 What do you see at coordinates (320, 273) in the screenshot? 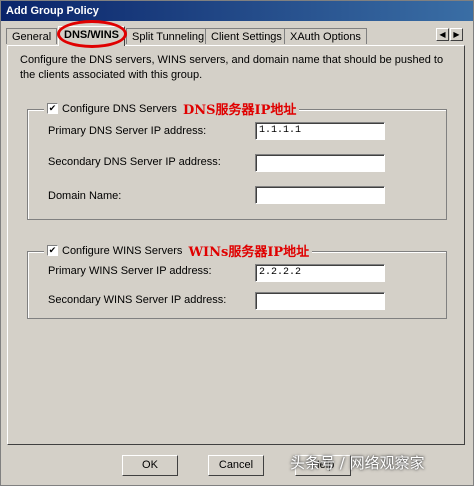
I see `primary-wins-input: 2.2.2.2` at bounding box center [320, 273].